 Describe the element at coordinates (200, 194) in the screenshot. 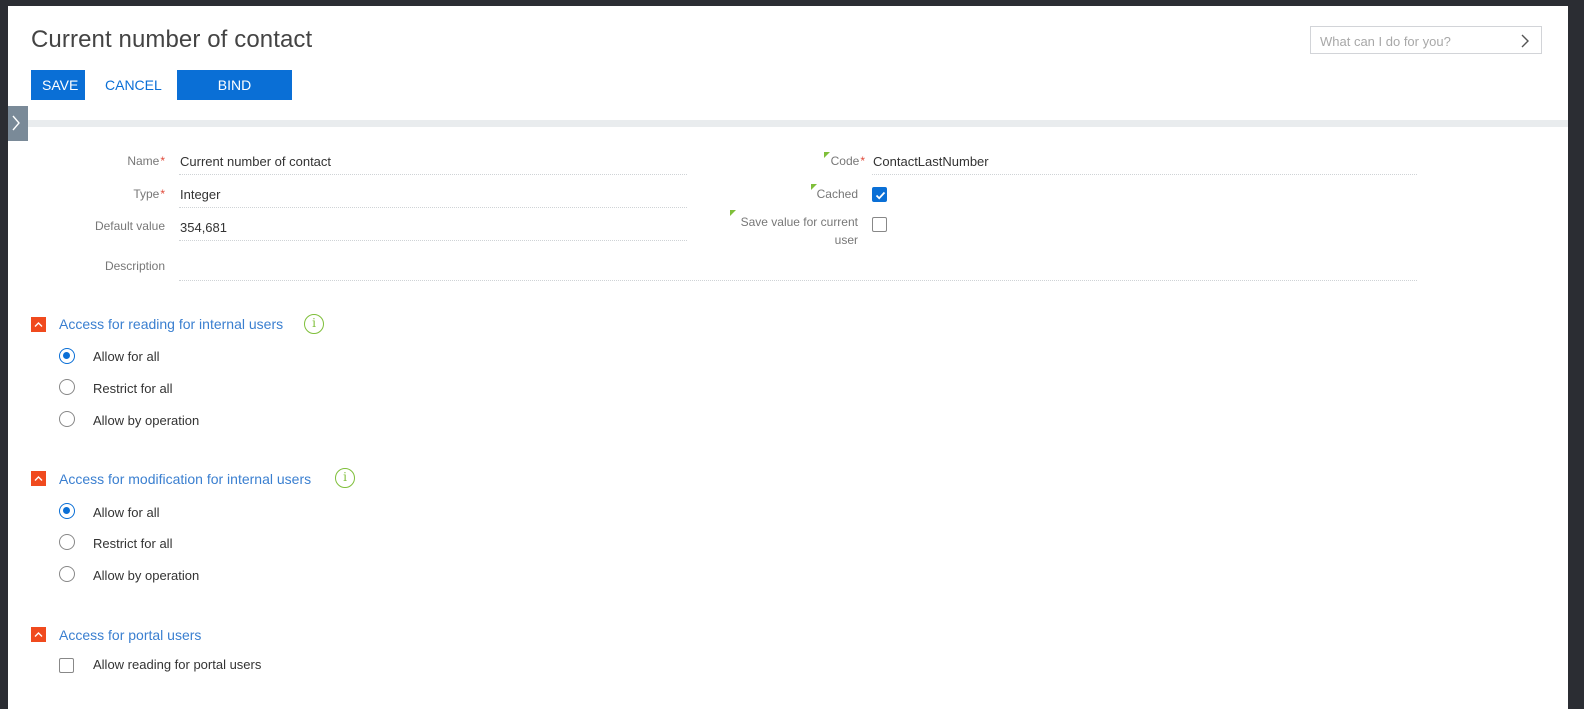

I see `type-value: Integer` at that location.